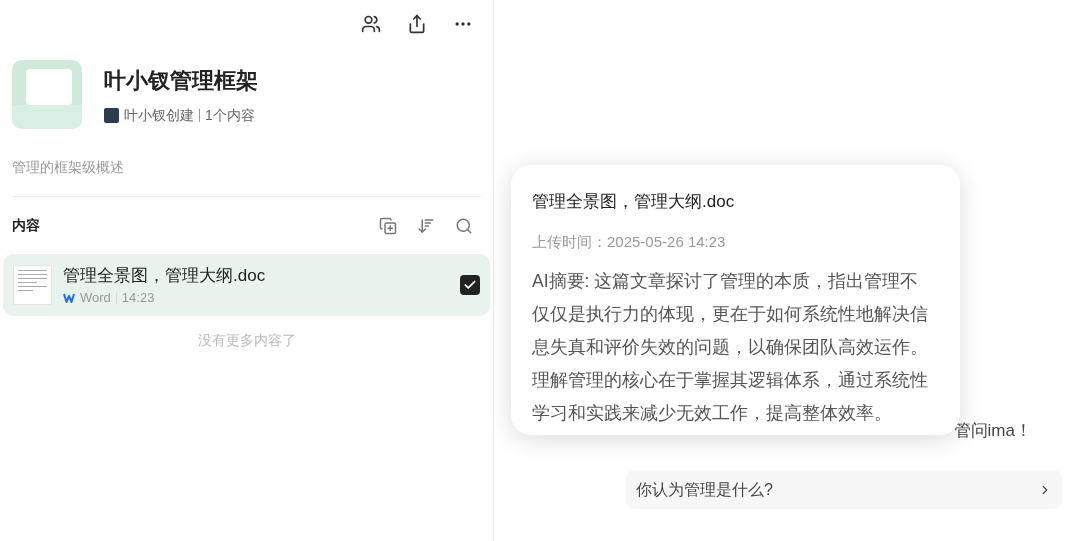 Image resolution: width=1080 pixels, height=541 pixels. I want to click on file-time: 14:23, so click(138, 298).